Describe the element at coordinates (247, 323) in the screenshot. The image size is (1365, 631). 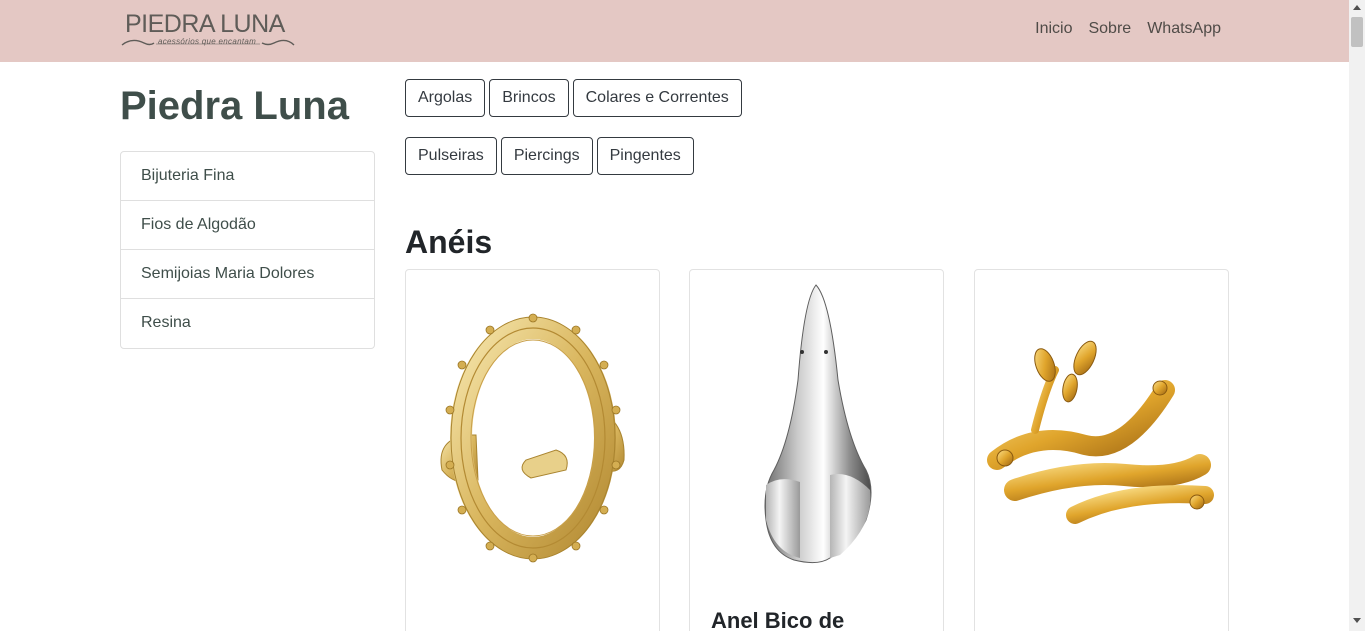
I see `sidebar-item-resina: Resina` at that location.